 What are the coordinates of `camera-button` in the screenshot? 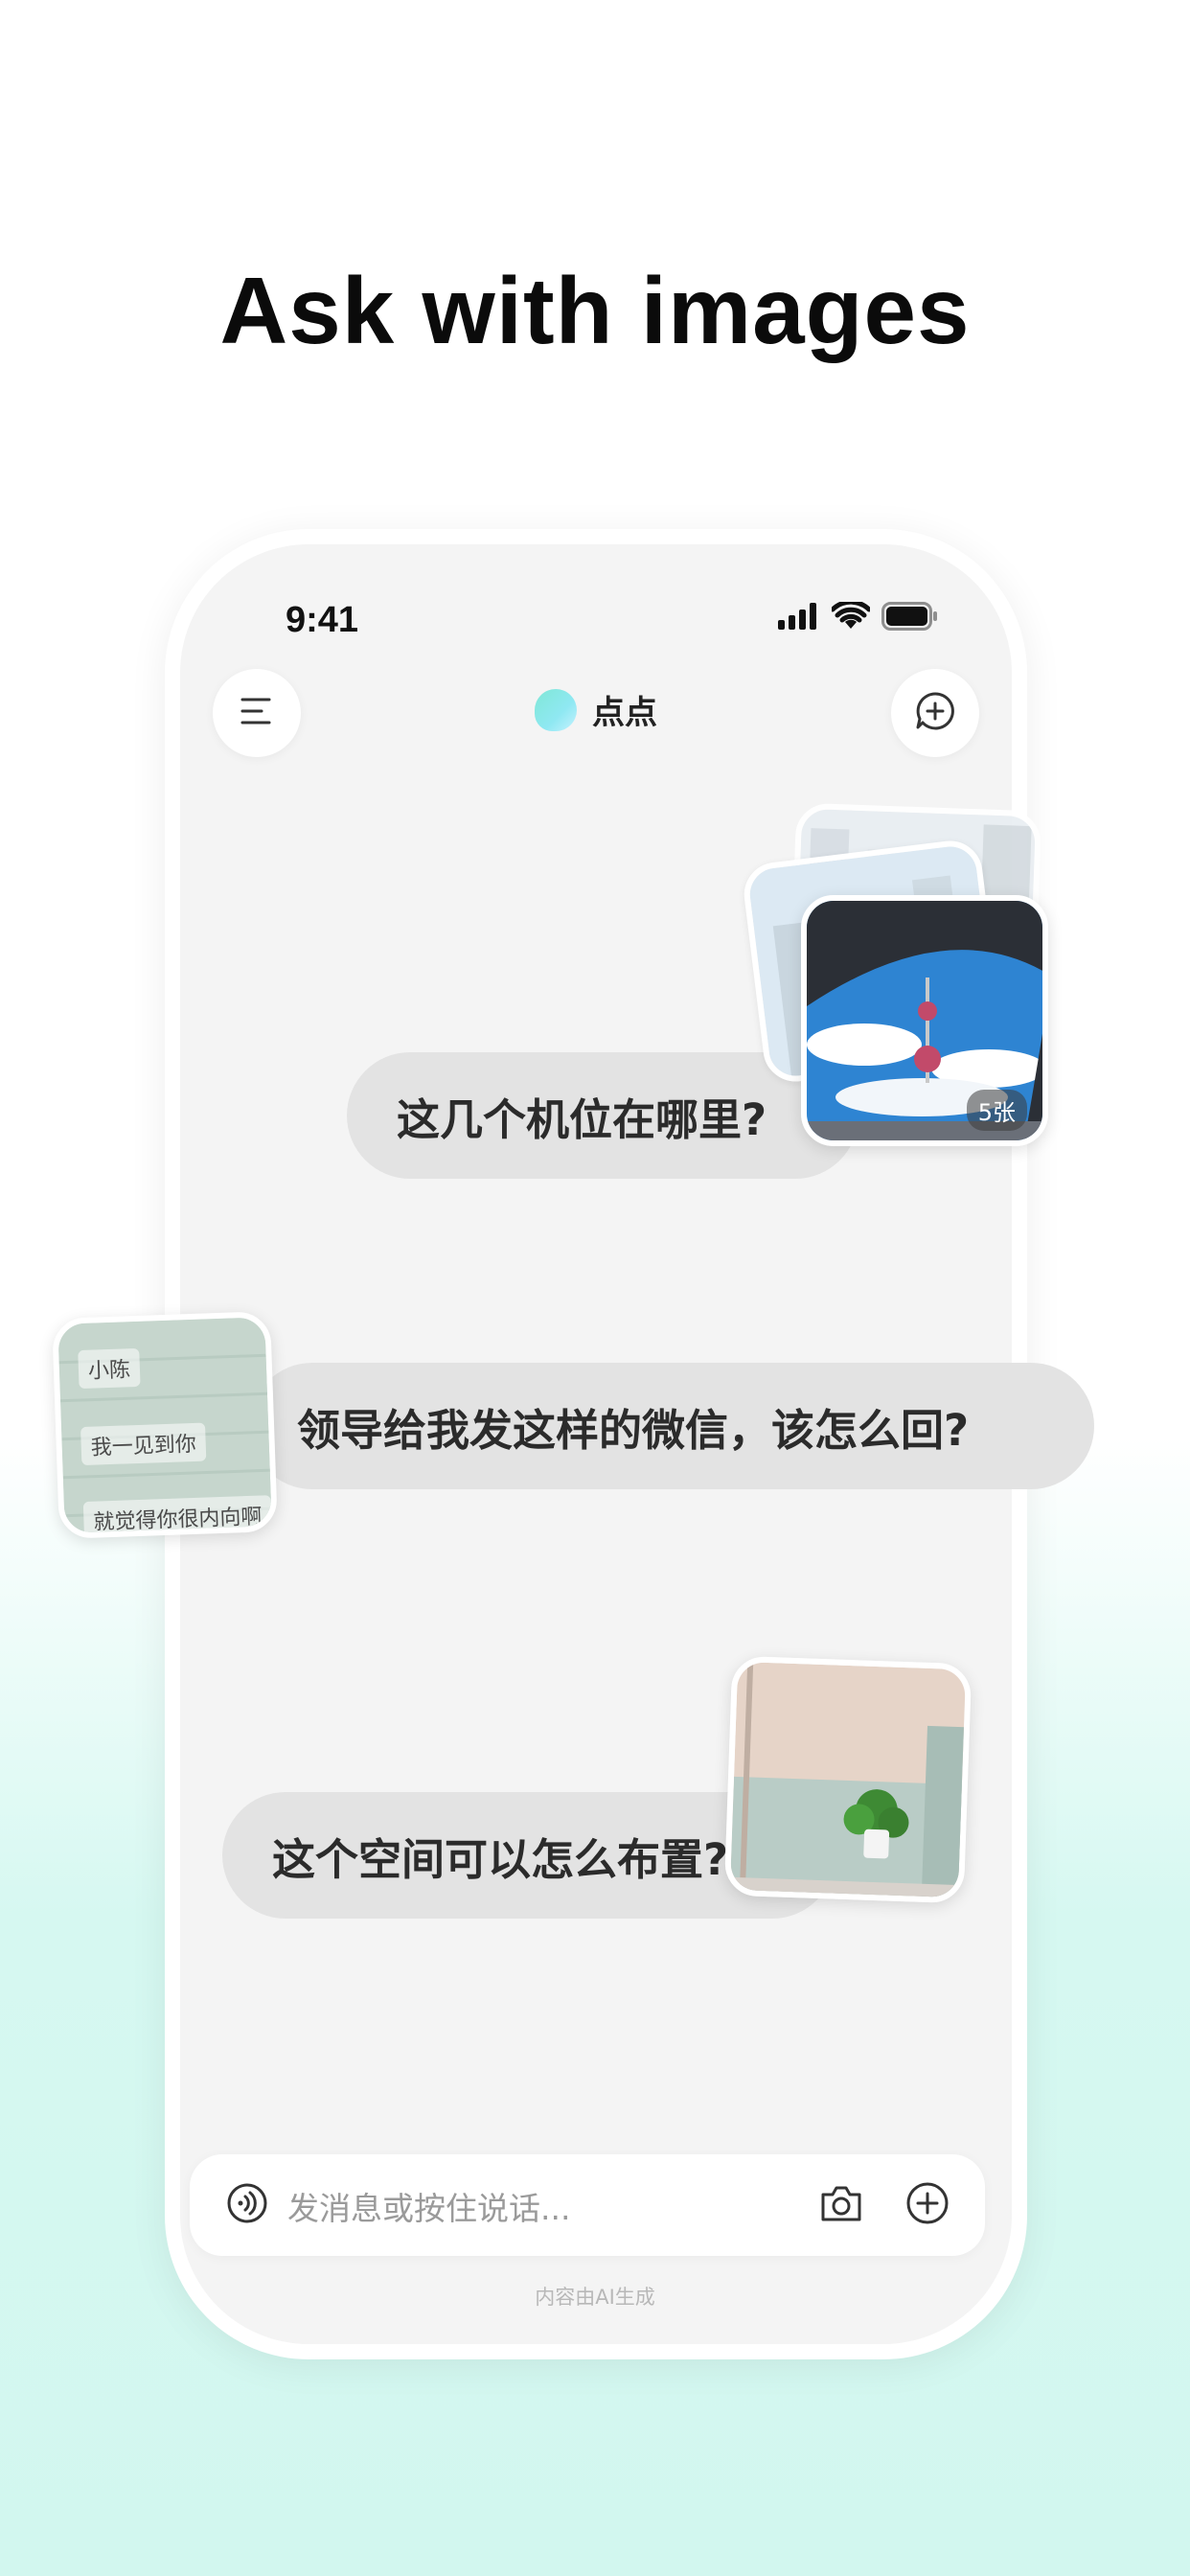 It's located at (841, 2205).